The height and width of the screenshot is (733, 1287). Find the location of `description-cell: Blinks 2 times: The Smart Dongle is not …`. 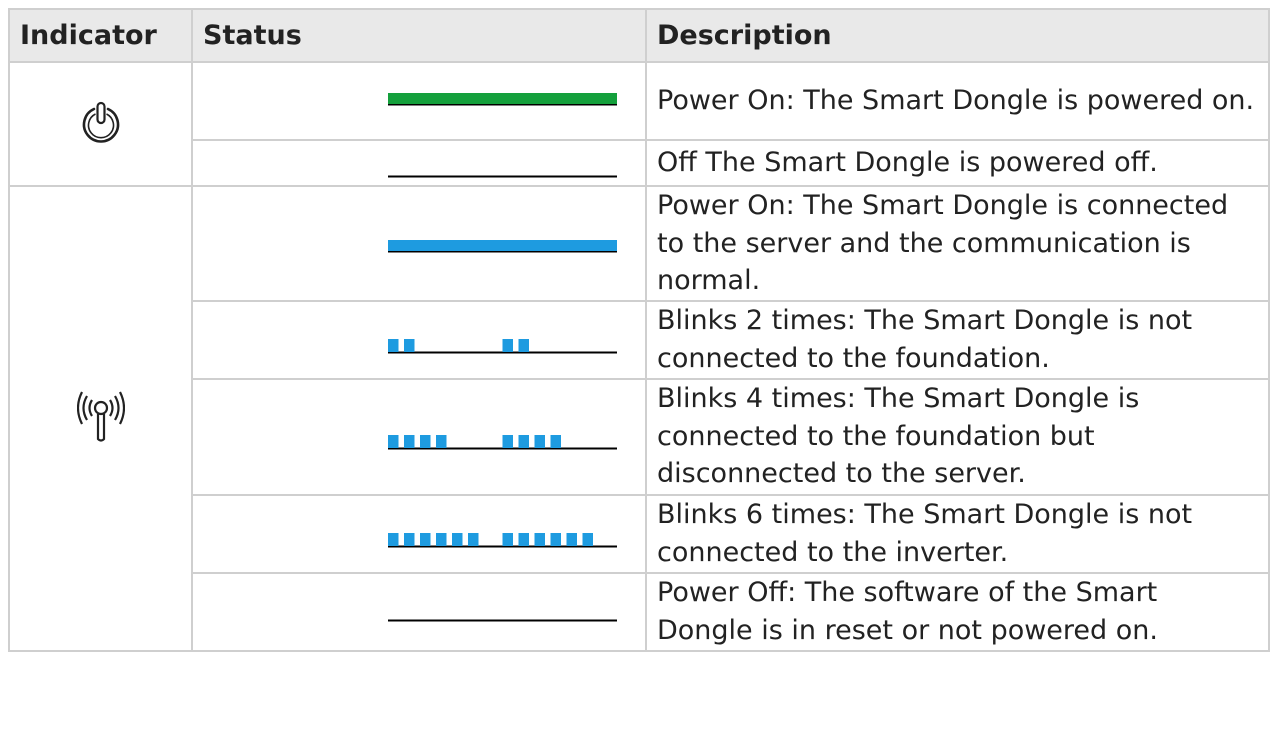

description-cell: Blinks 2 times: The Smart Dongle is not … is located at coordinates (957, 339).